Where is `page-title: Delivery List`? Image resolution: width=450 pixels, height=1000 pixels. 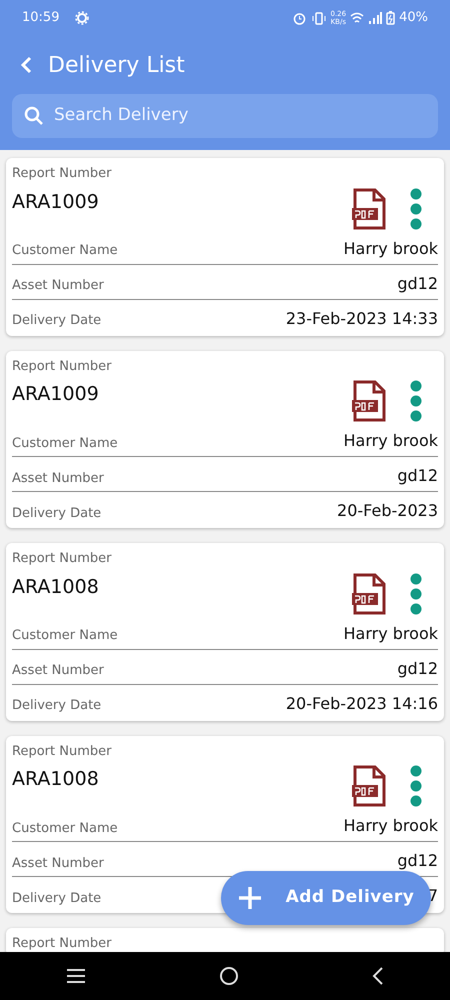 page-title: Delivery List is located at coordinates (116, 66).